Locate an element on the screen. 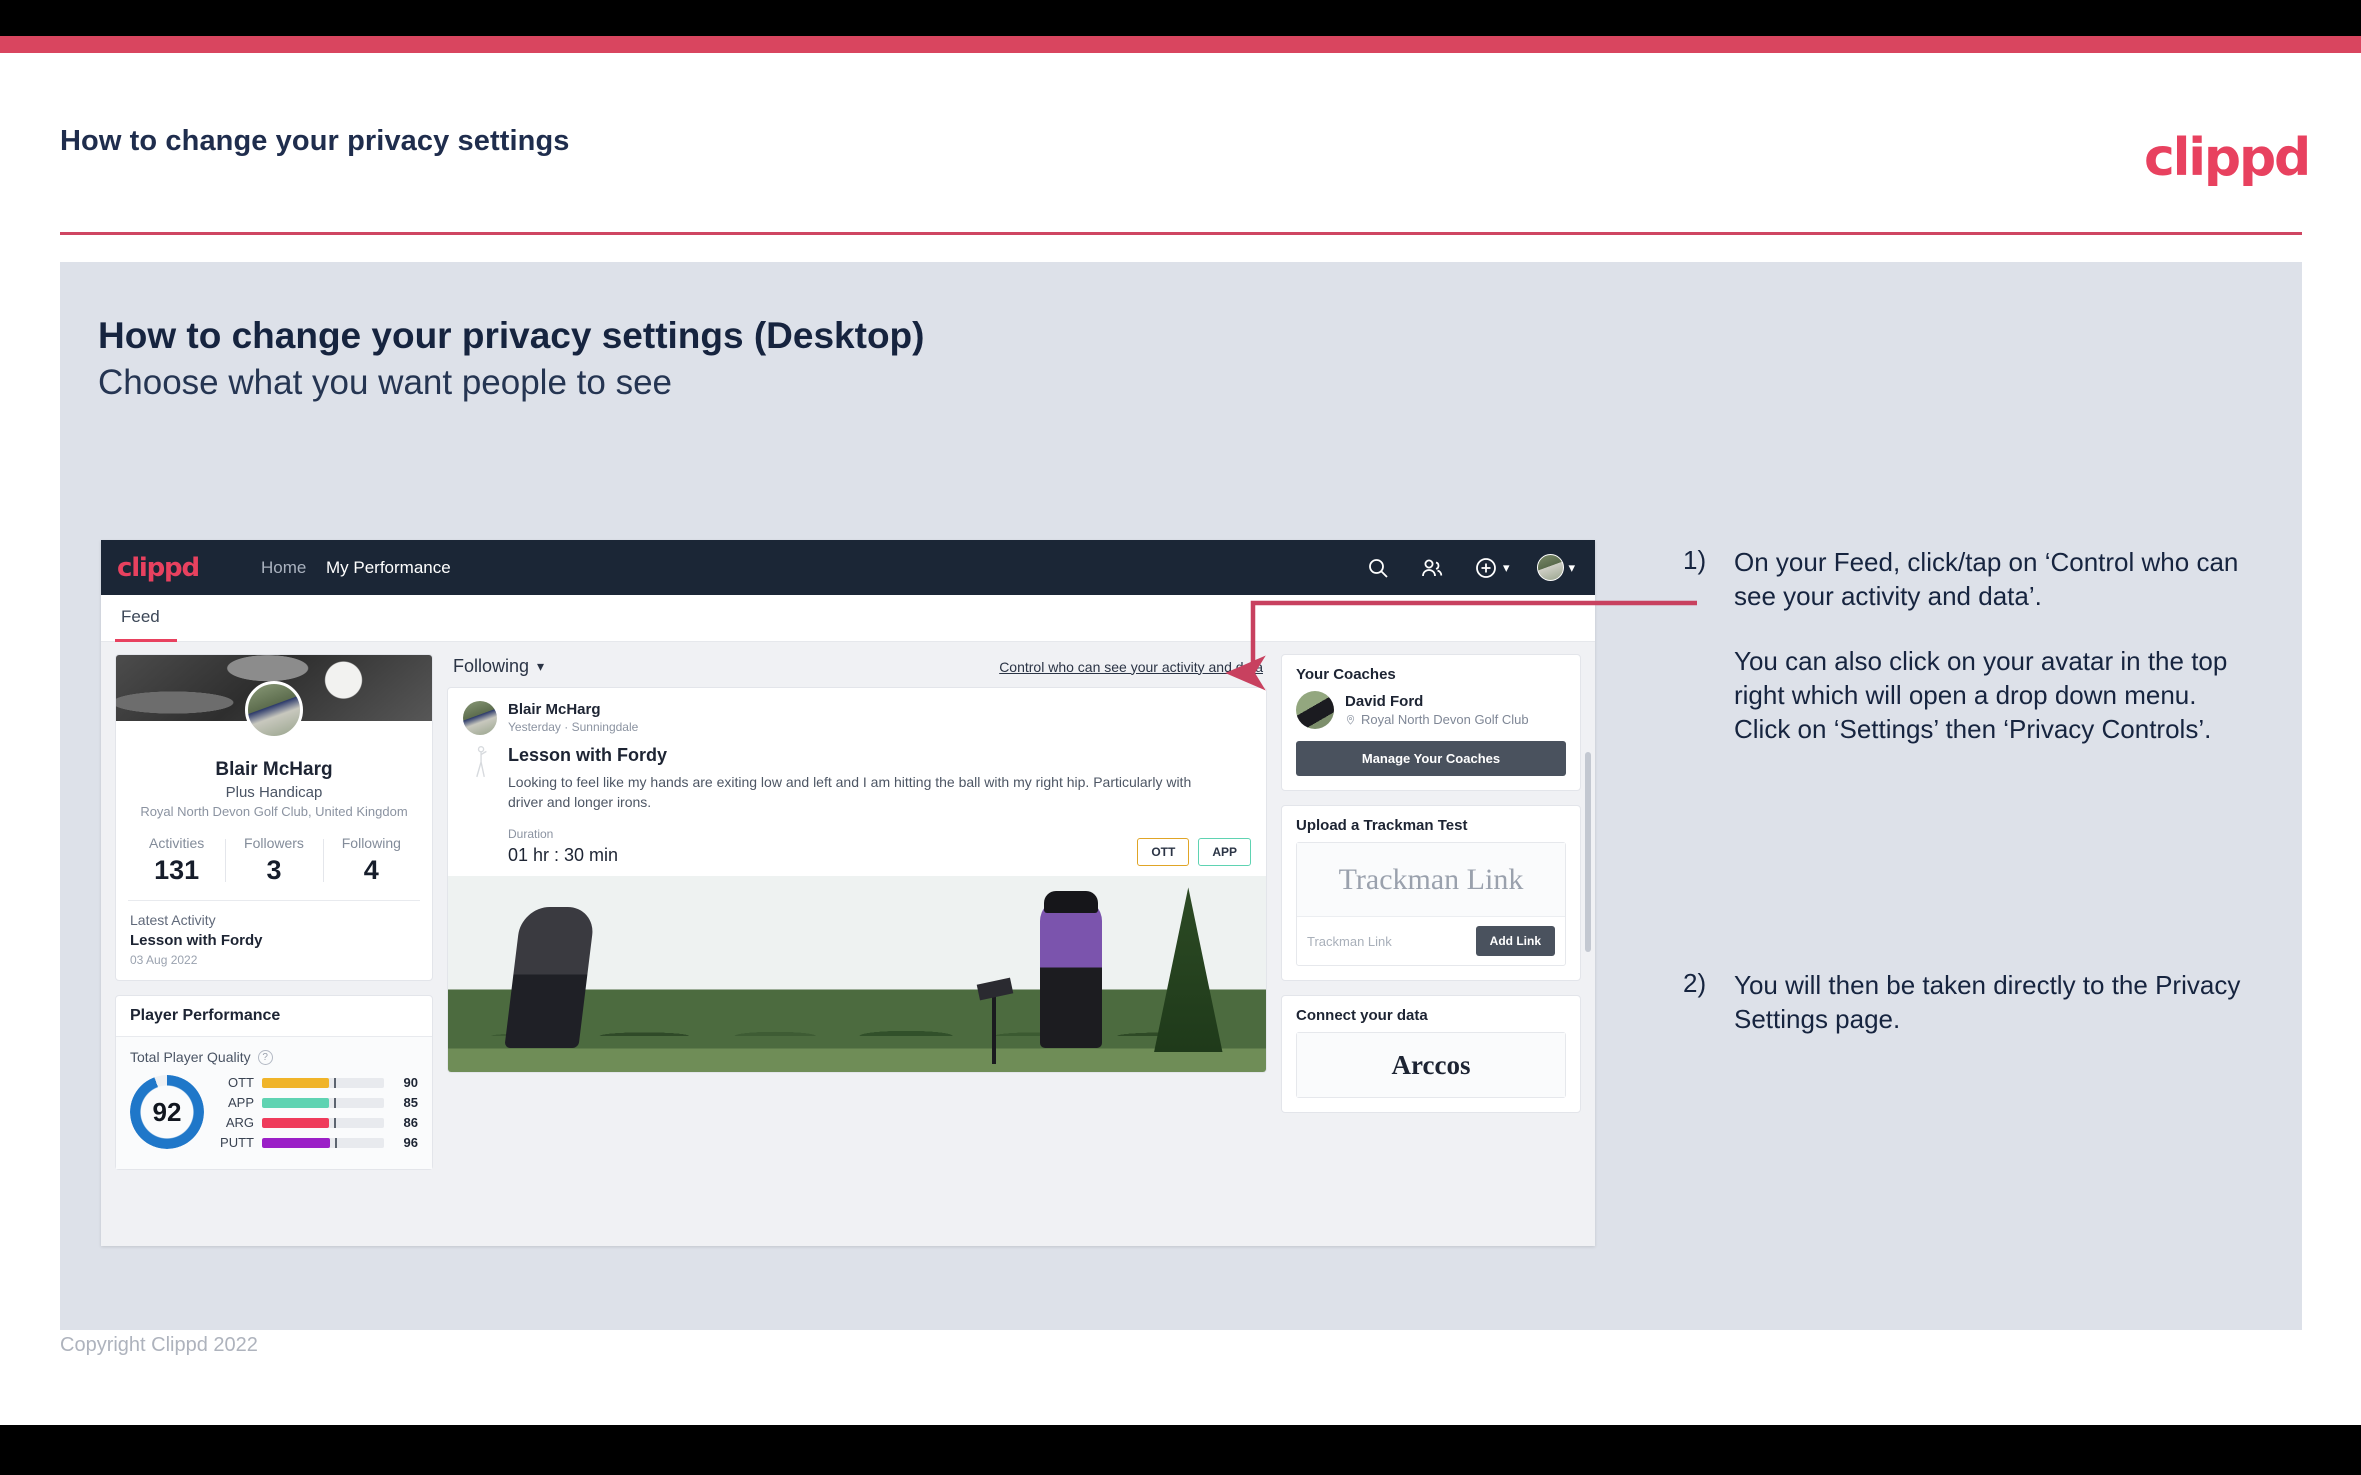 Image resolution: width=2361 pixels, height=1475 pixels. coach-club-row: Royal North Devon Golf Club is located at coordinates (1437, 719).